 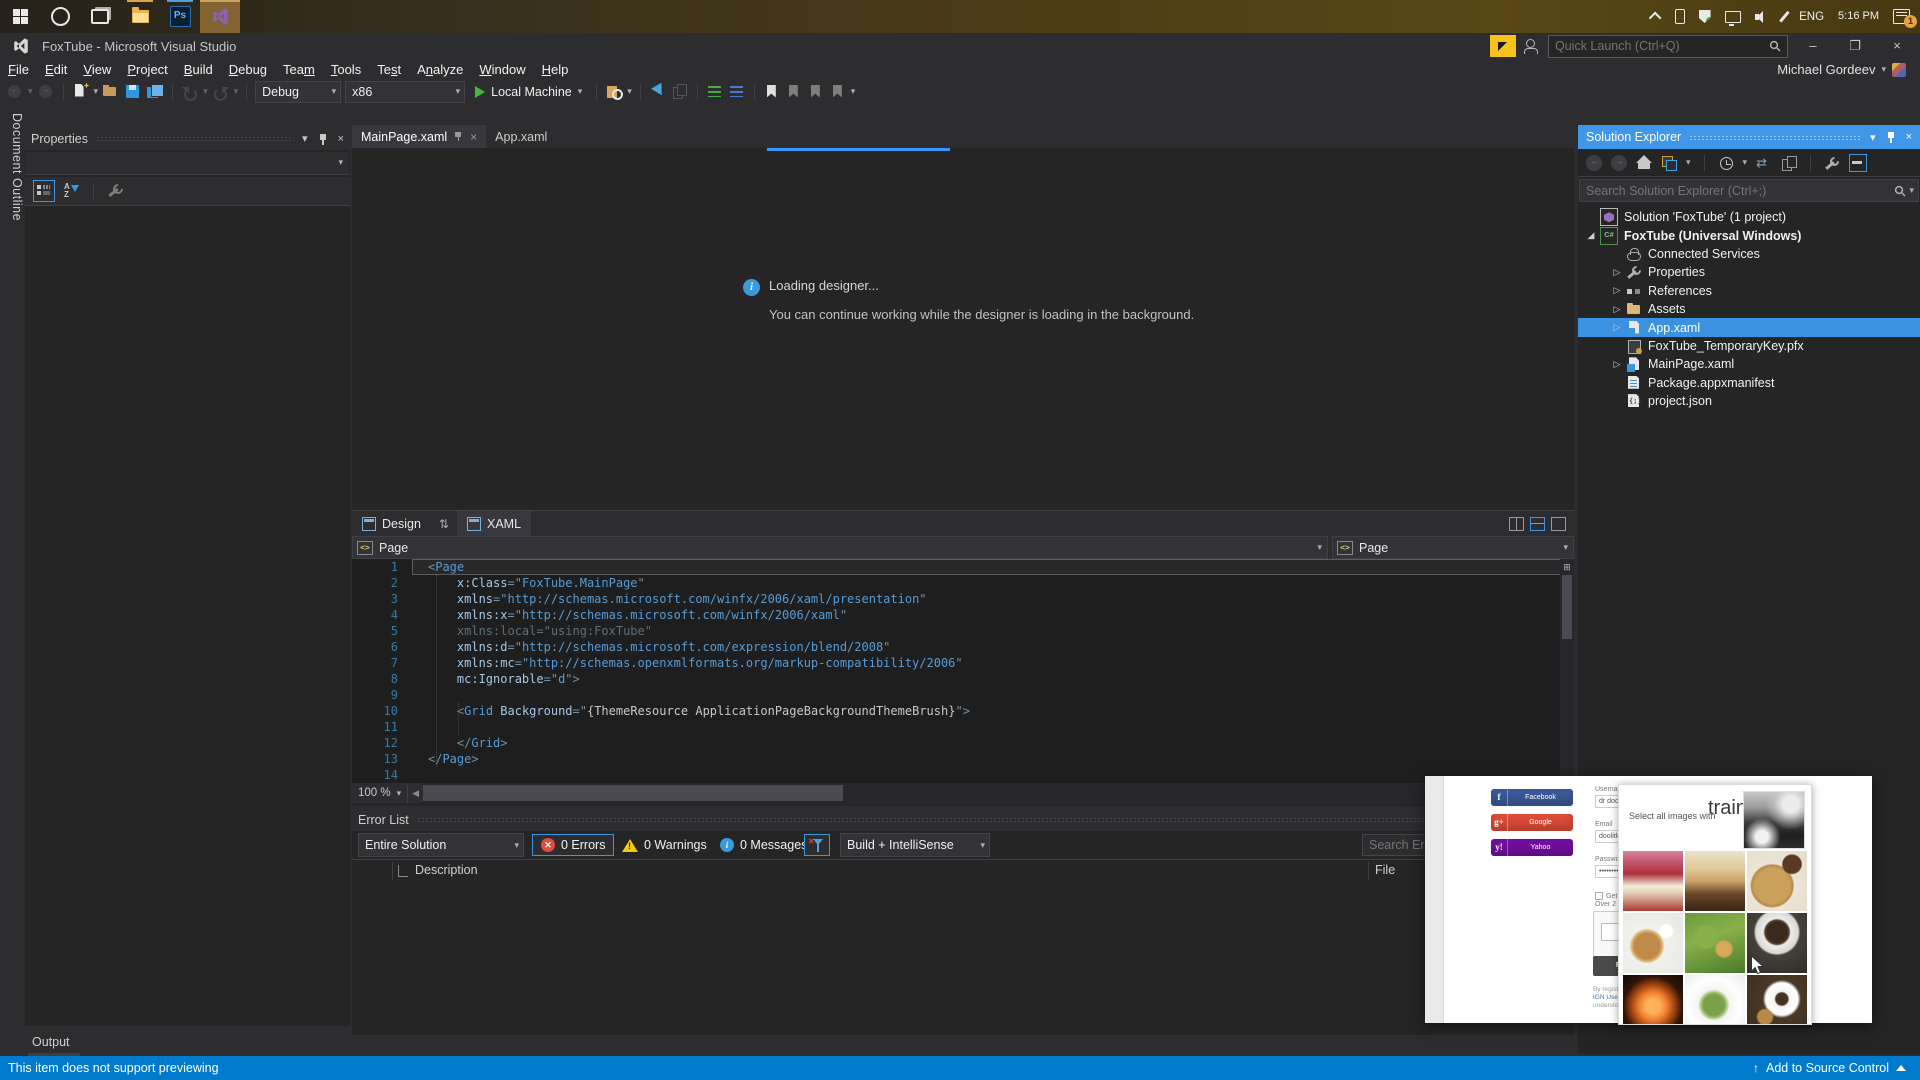 I want to click on captcha-image-dessert, so click(x=1715, y=881).